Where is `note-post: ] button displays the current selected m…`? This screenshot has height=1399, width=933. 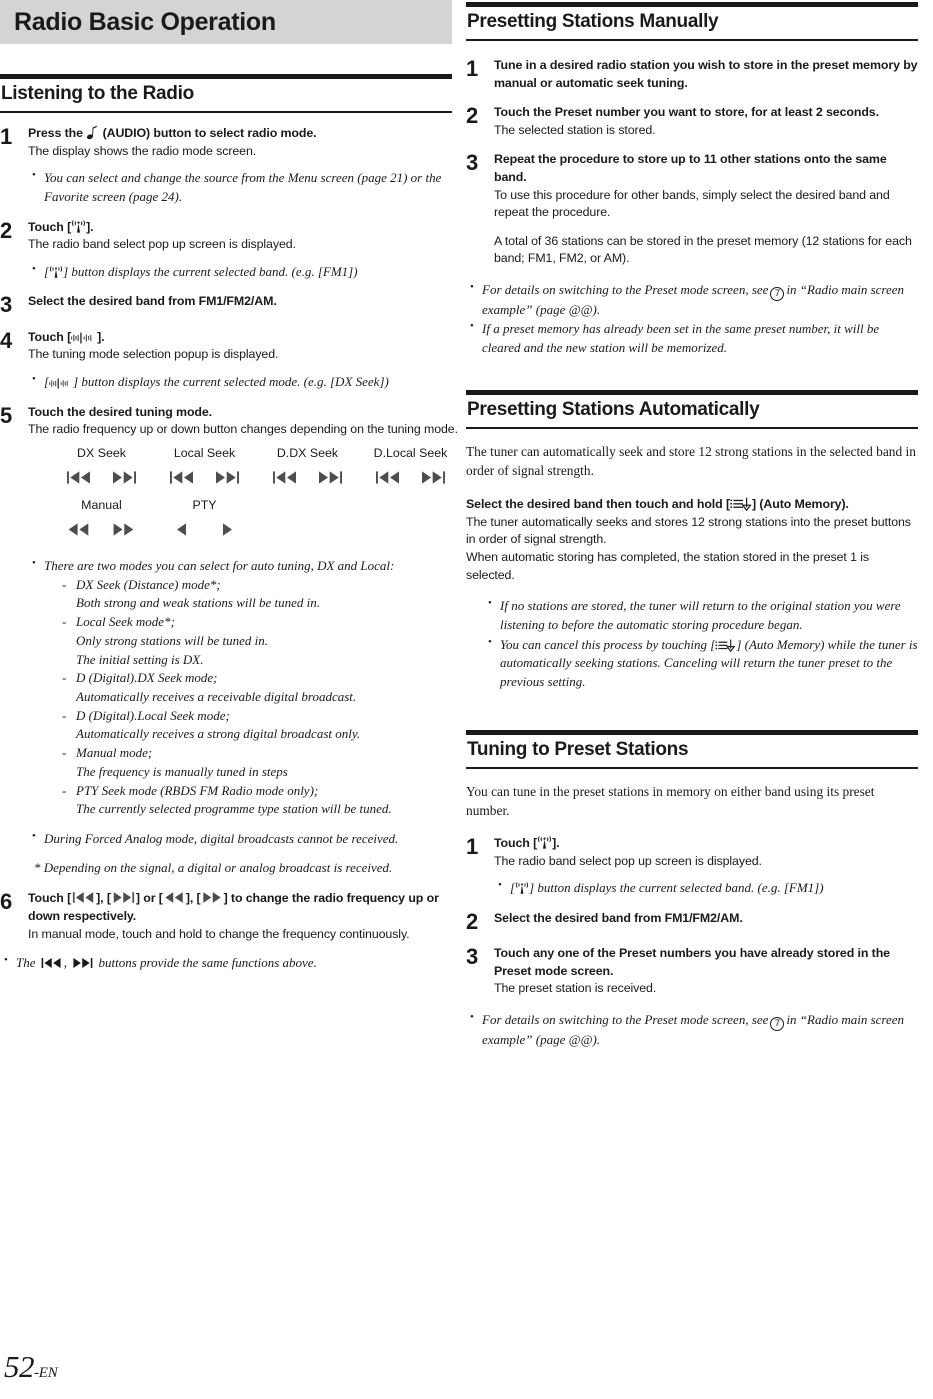
note-post: ] button displays the current selected m… is located at coordinates (231, 381).